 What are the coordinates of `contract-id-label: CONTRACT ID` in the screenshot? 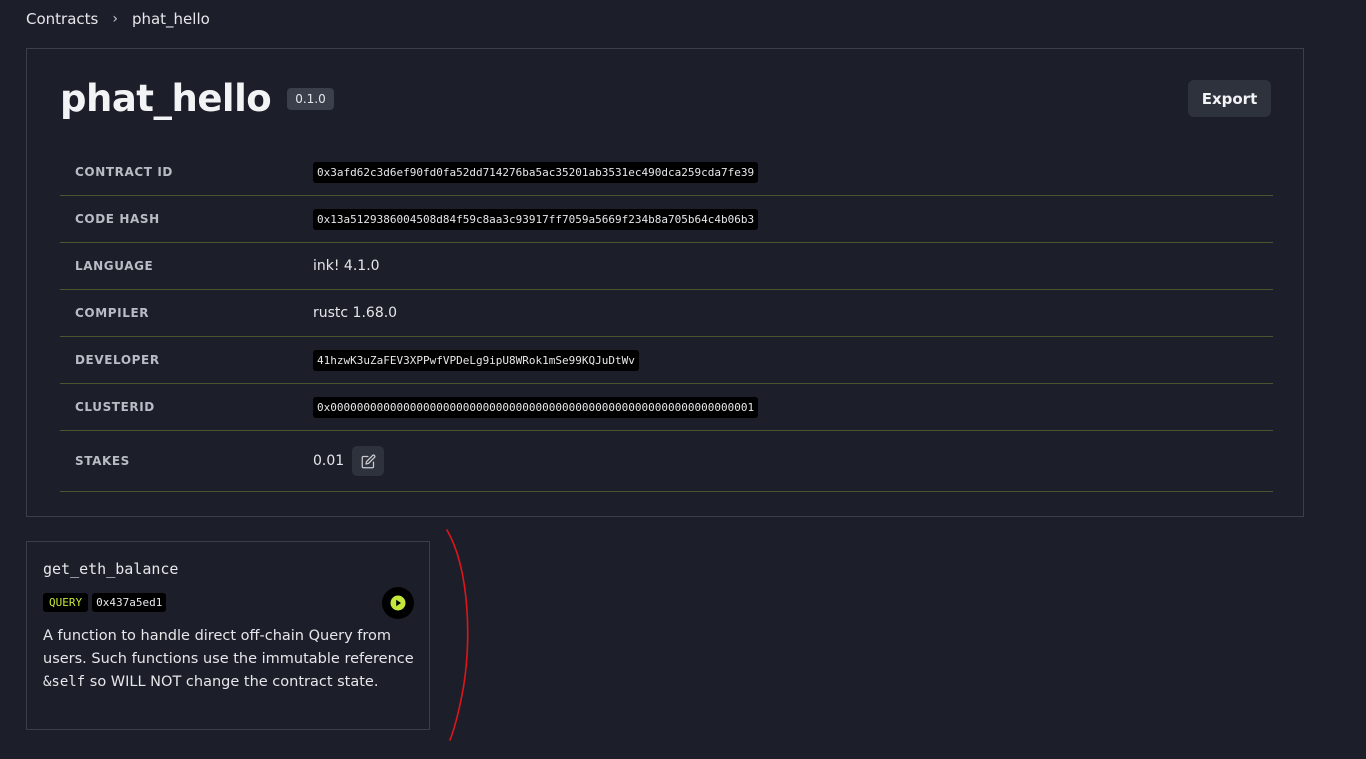 It's located at (124, 172).